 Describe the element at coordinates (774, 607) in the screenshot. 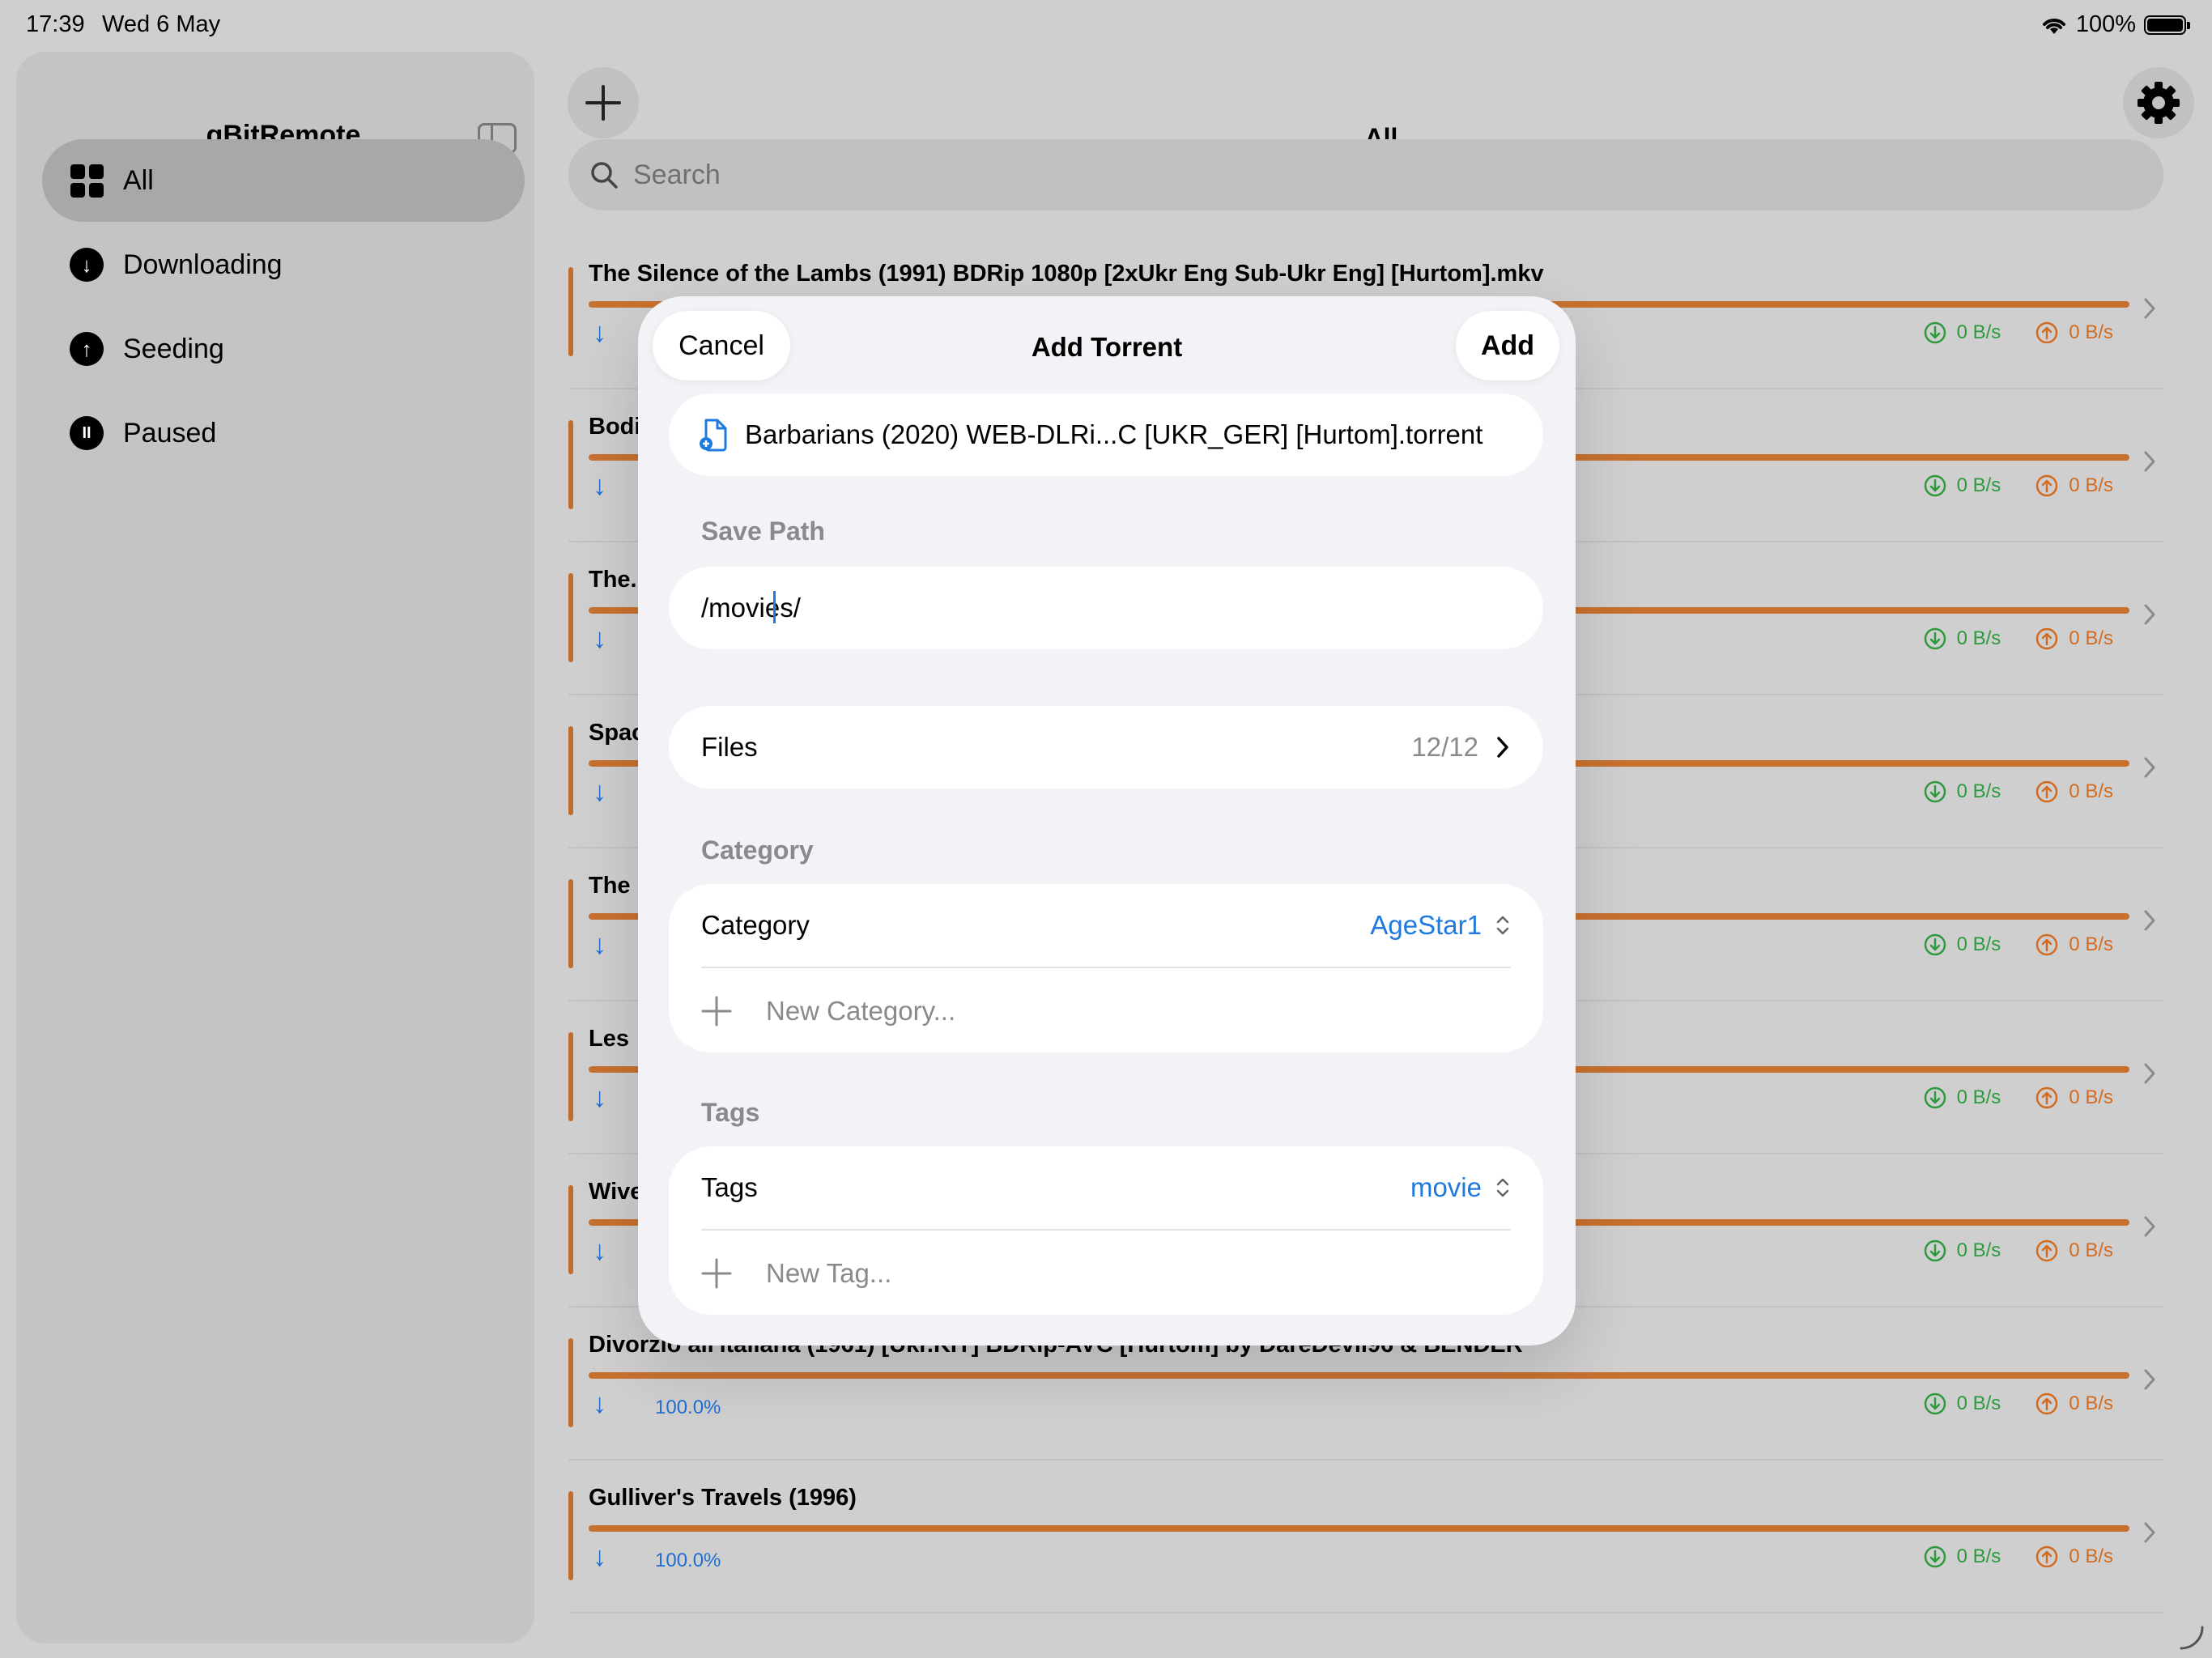

I see `text-cursor` at that location.